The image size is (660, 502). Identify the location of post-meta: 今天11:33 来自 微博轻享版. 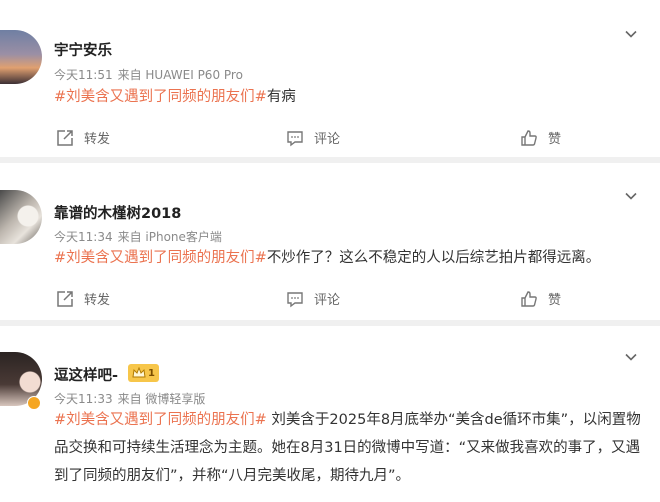
(132, 398).